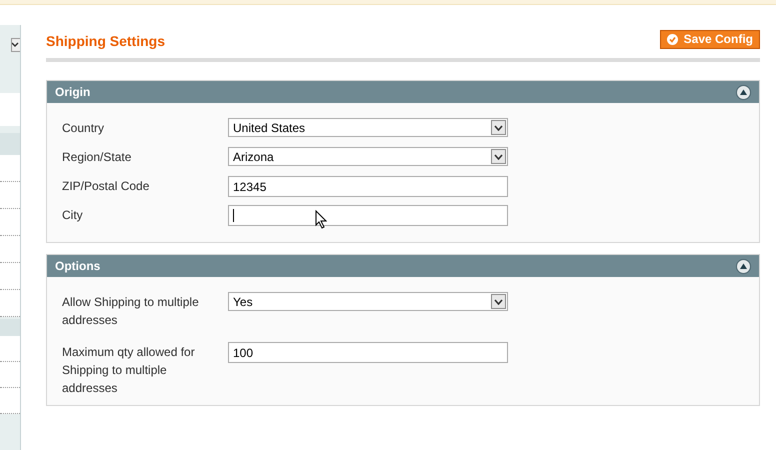 The height and width of the screenshot is (450, 776). What do you see at coordinates (131, 311) in the screenshot?
I see `field-label: Allow Shipping to multiple addresses` at bounding box center [131, 311].